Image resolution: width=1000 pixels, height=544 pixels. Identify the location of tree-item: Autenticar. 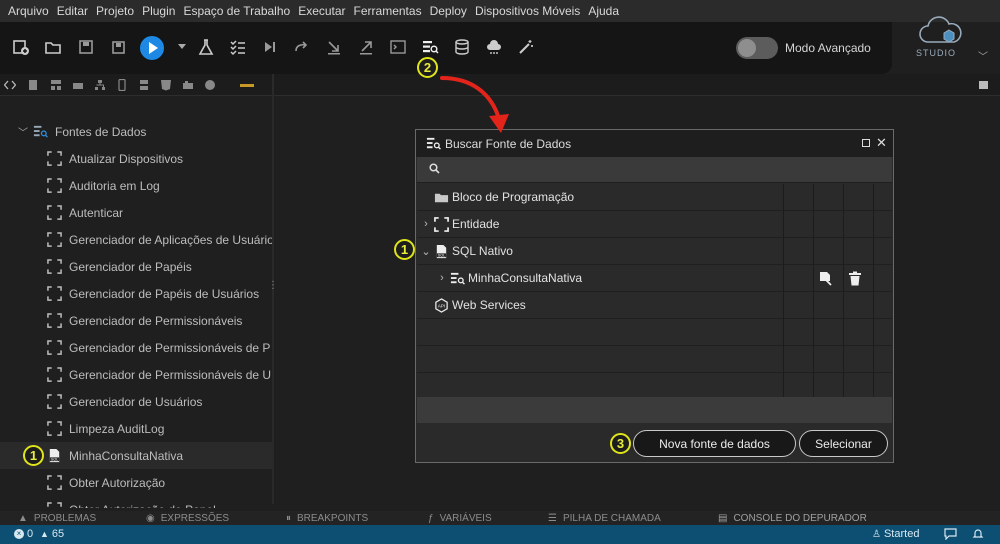
(136, 212).